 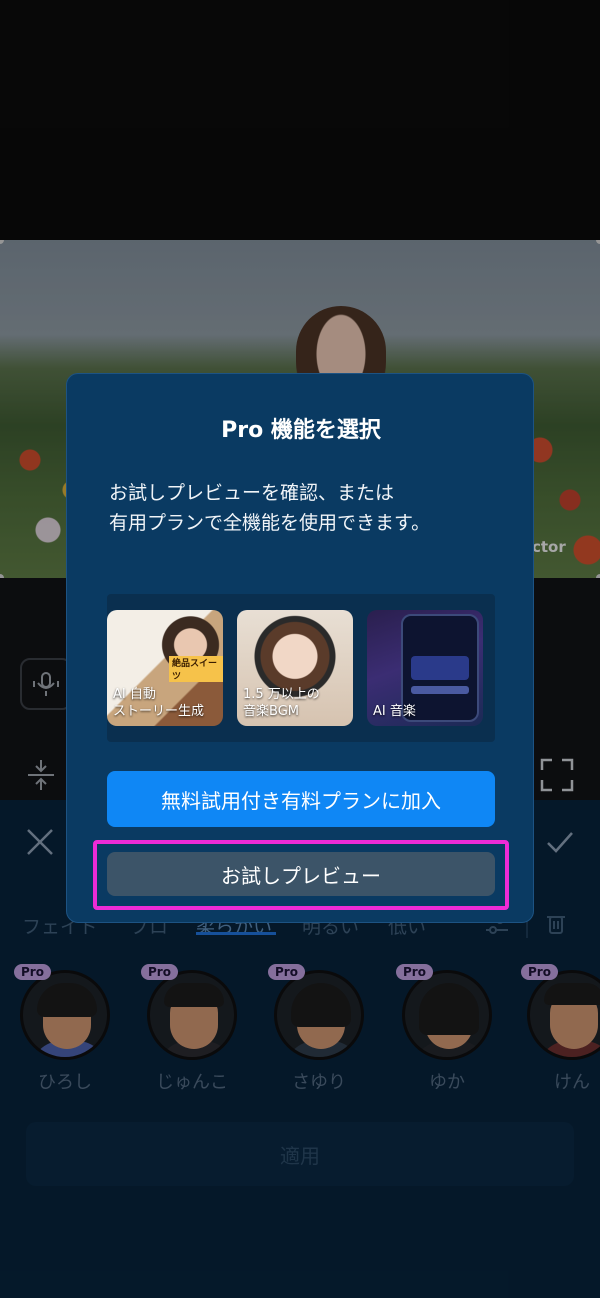 What do you see at coordinates (281, 703) in the screenshot?
I see `feature-label: 1.5 万以上の 音楽BGM` at bounding box center [281, 703].